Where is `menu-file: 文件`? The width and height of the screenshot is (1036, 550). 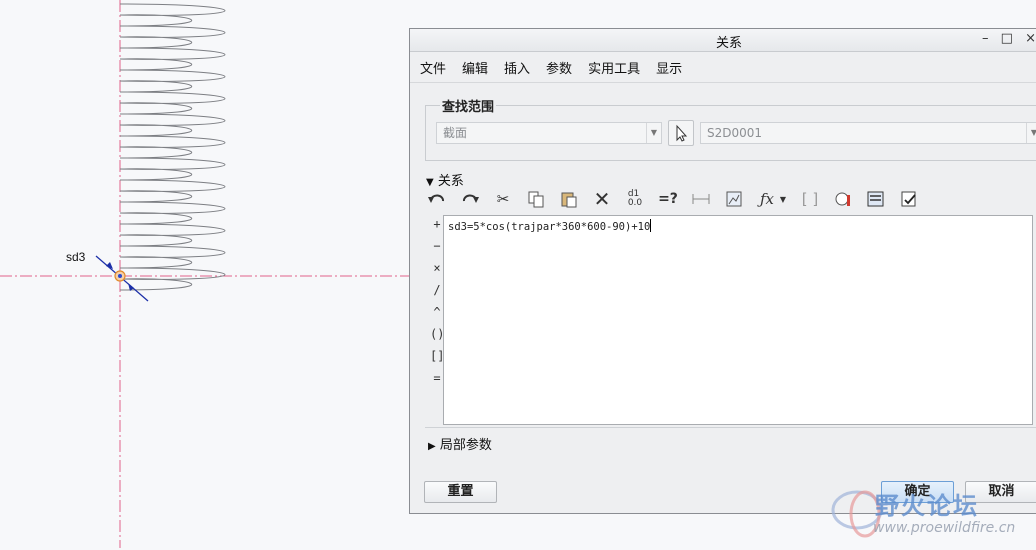
menu-file: 文件 is located at coordinates (433, 67).